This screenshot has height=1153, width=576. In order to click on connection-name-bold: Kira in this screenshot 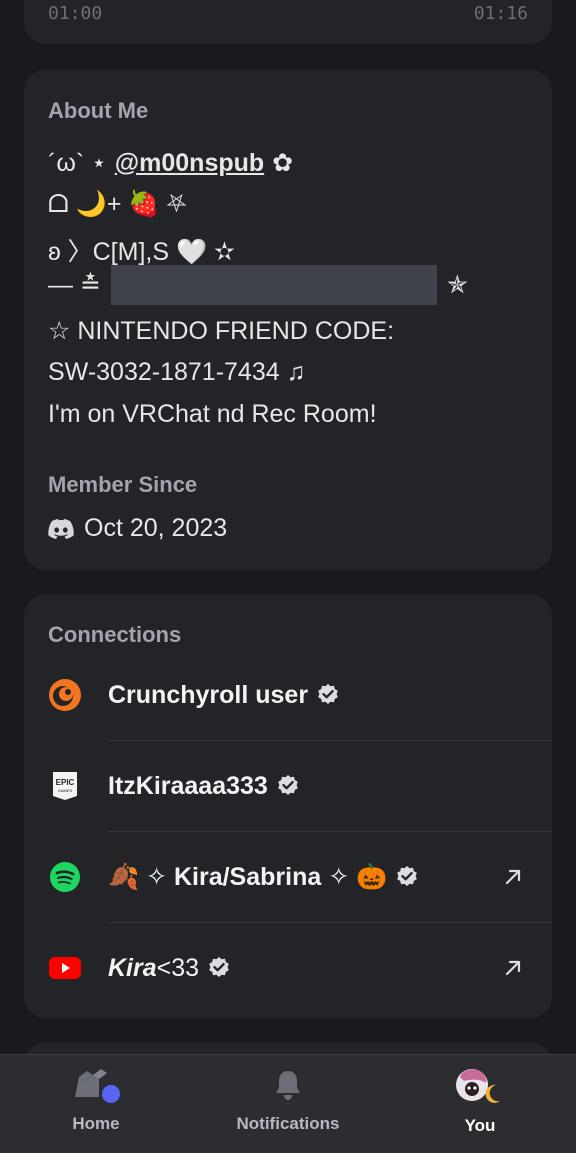, I will do `click(132, 967)`.